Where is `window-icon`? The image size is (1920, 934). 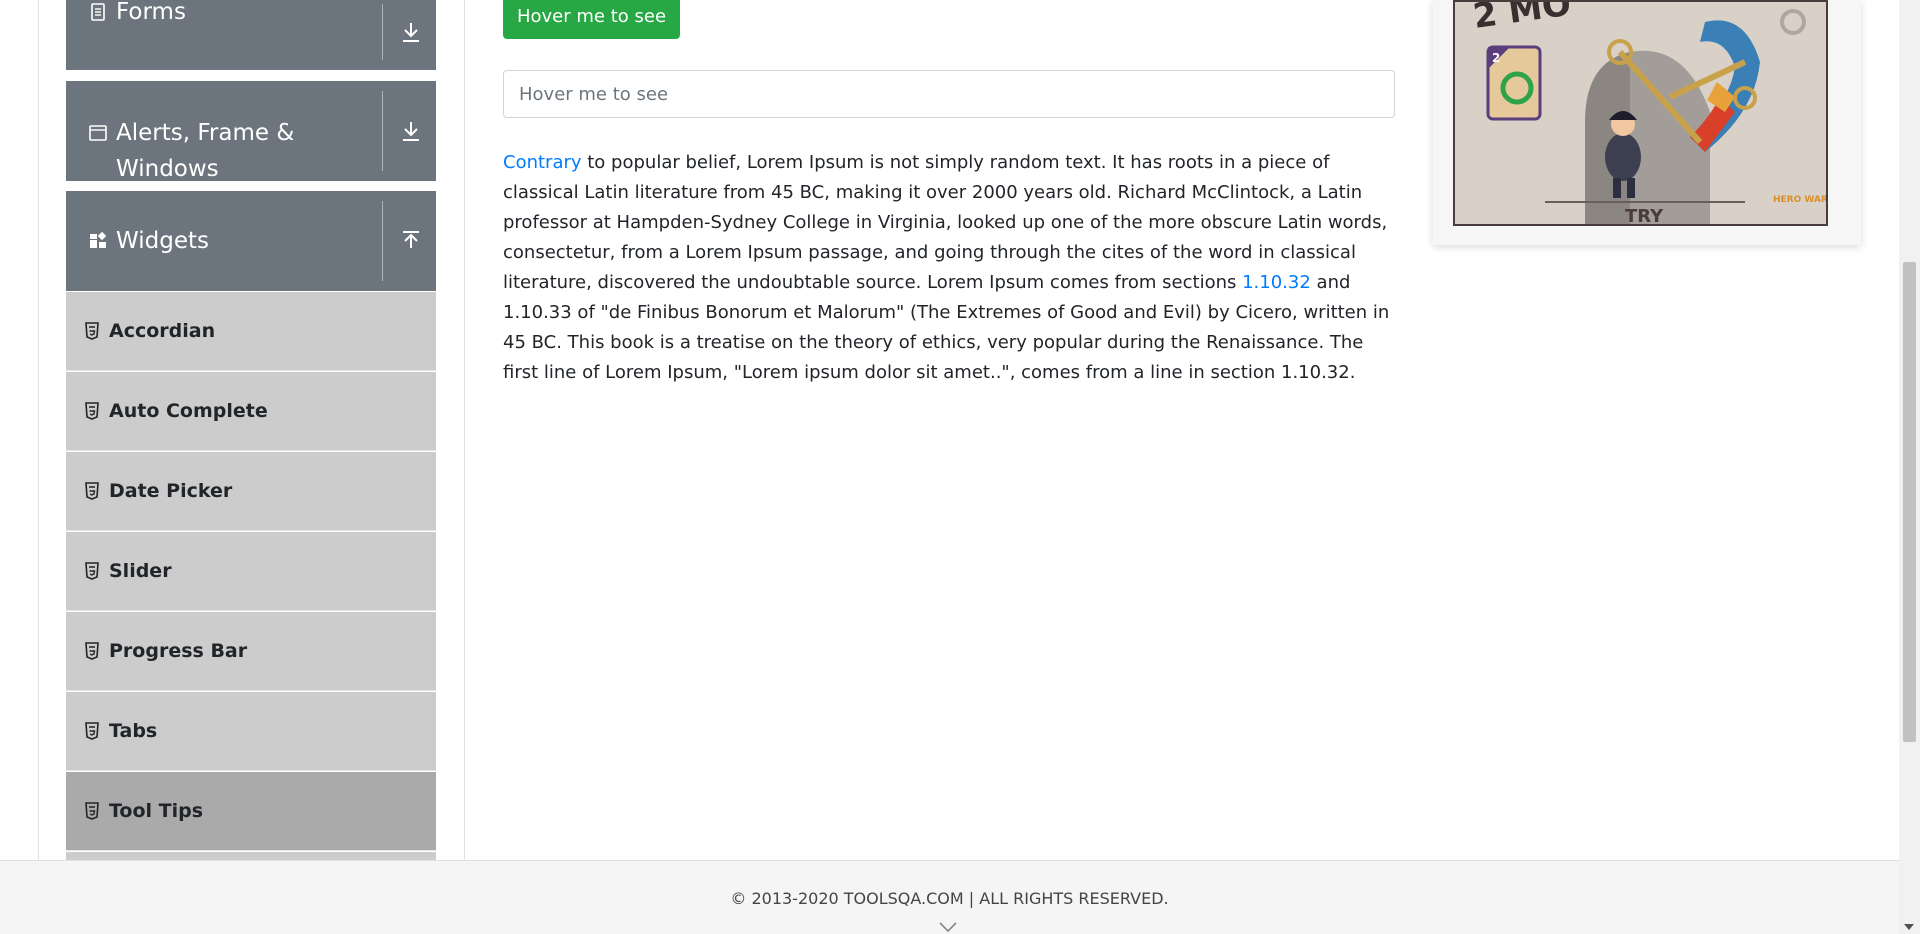
window-icon is located at coordinates (98, 133).